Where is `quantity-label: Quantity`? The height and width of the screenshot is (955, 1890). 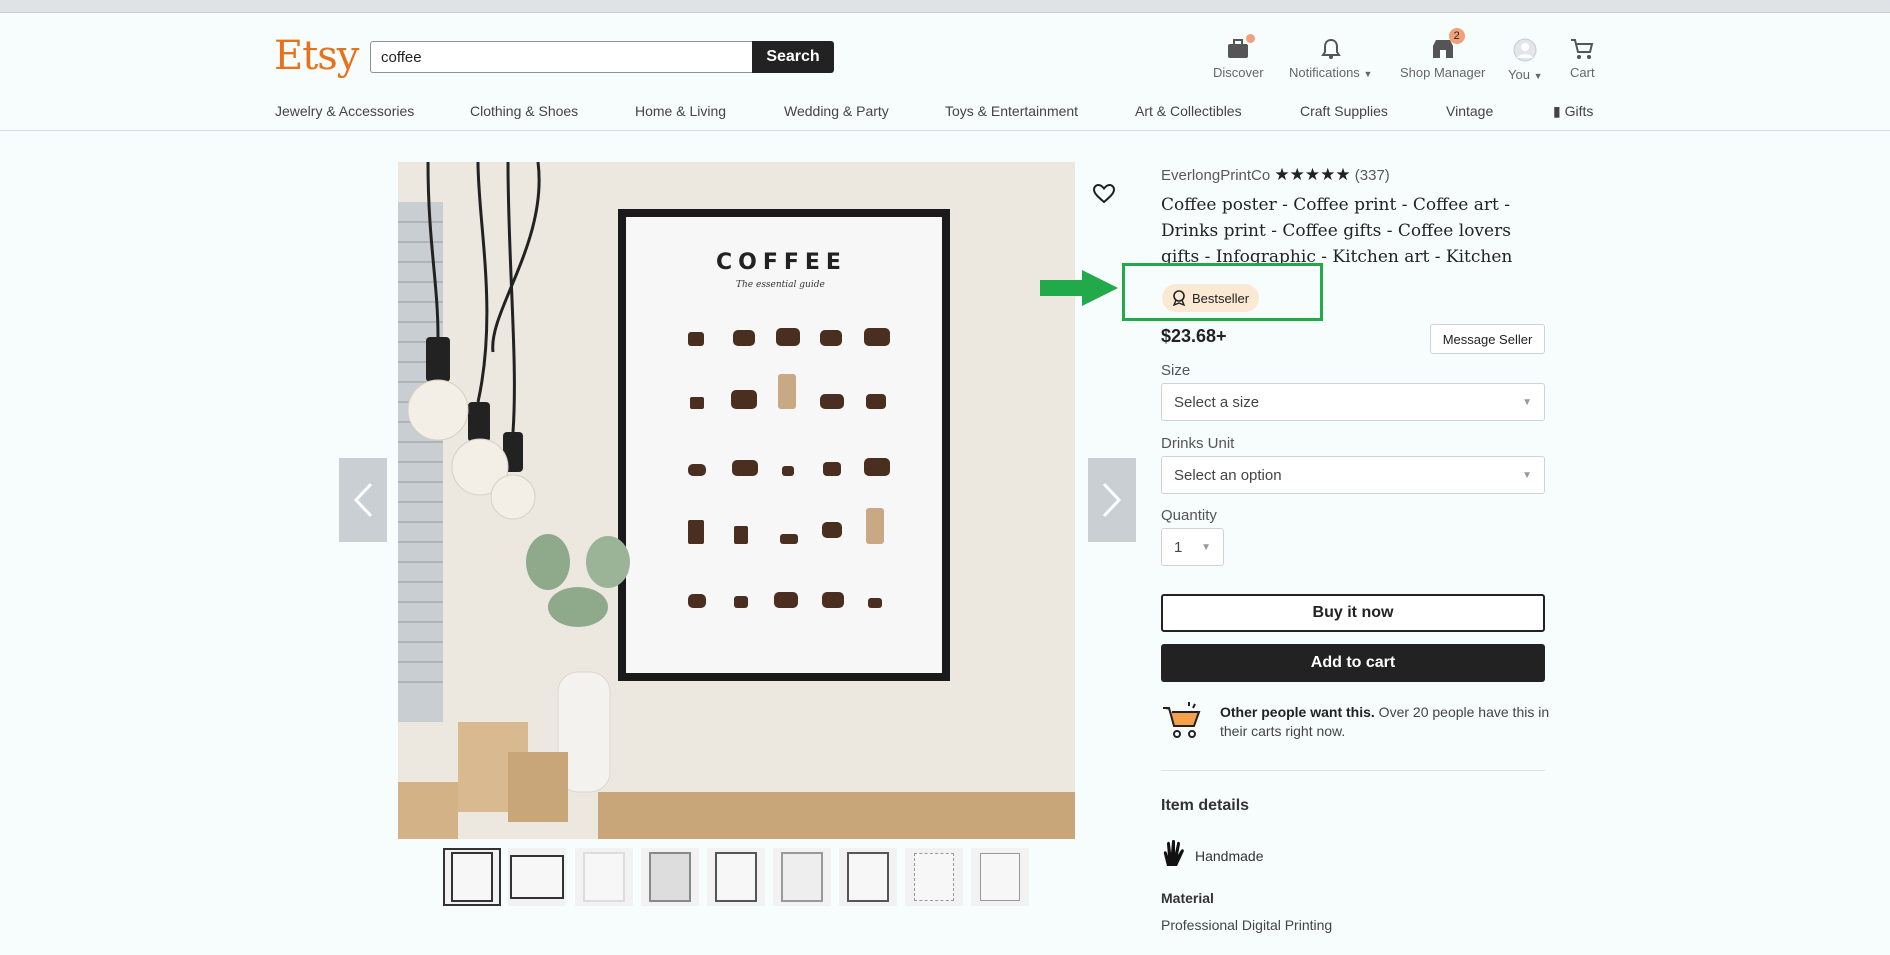 quantity-label: Quantity is located at coordinates (1189, 515).